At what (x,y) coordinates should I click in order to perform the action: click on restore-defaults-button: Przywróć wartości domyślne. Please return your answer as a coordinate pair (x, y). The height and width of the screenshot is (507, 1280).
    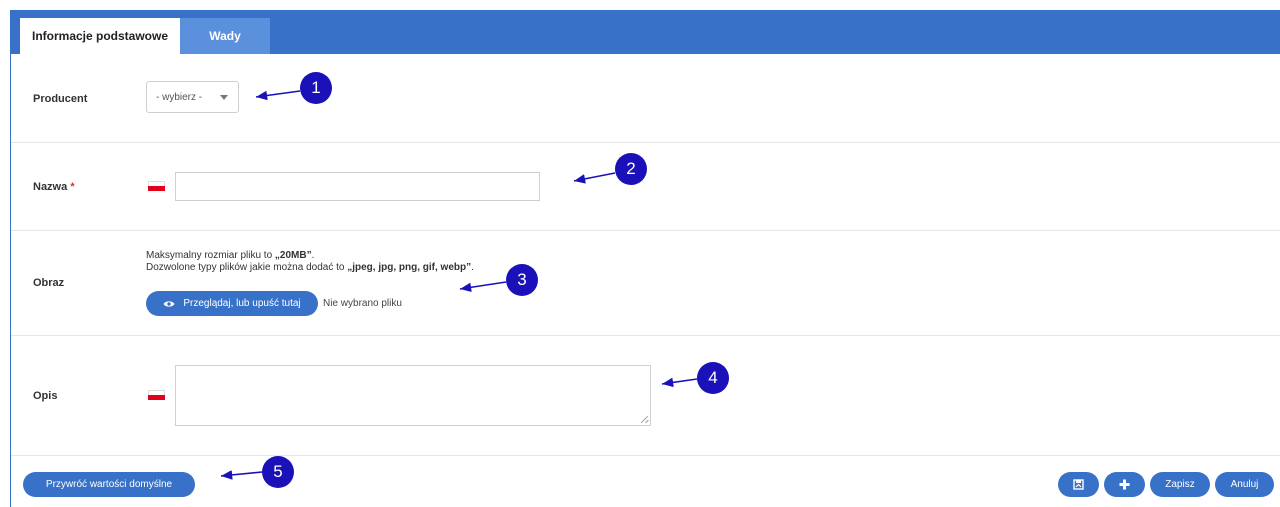
    Looking at the image, I should click on (109, 484).